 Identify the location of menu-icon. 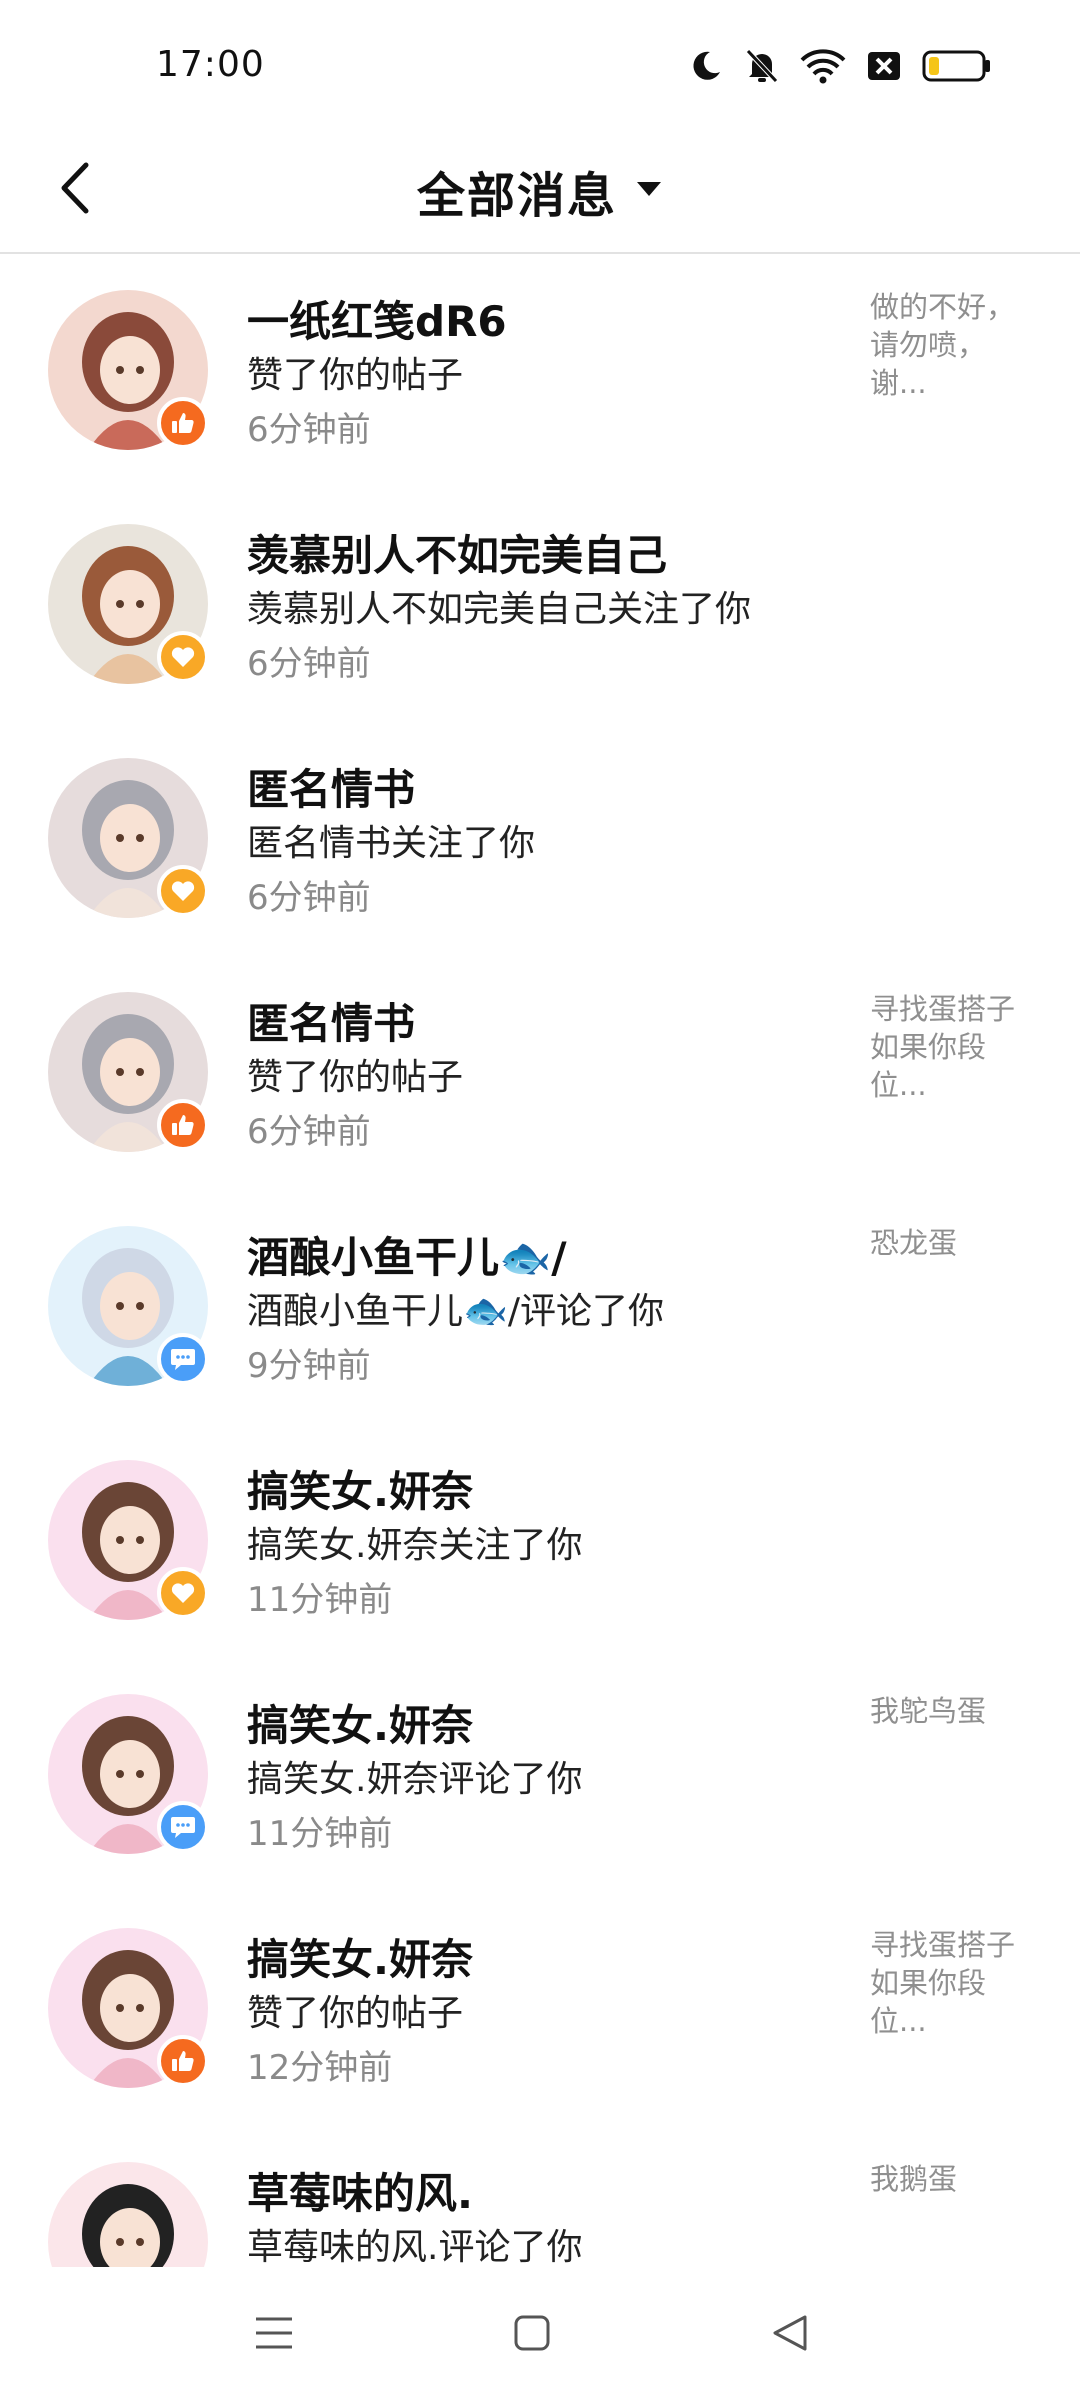
(274, 2335).